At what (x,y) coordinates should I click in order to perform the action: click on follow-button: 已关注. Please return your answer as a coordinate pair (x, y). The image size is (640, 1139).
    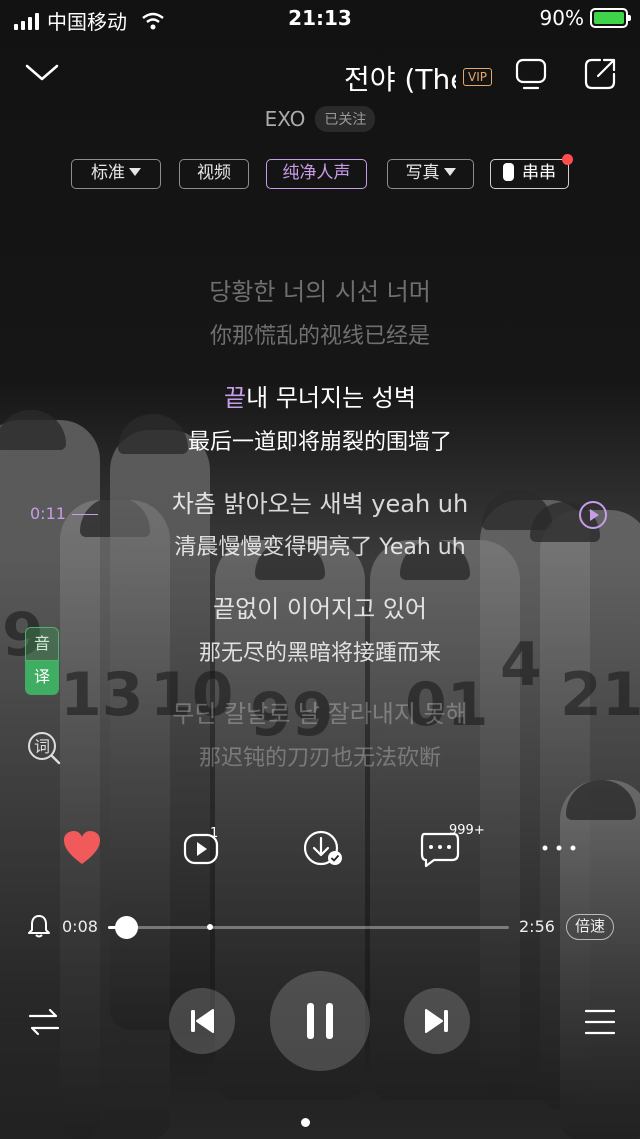
    Looking at the image, I should click on (345, 119).